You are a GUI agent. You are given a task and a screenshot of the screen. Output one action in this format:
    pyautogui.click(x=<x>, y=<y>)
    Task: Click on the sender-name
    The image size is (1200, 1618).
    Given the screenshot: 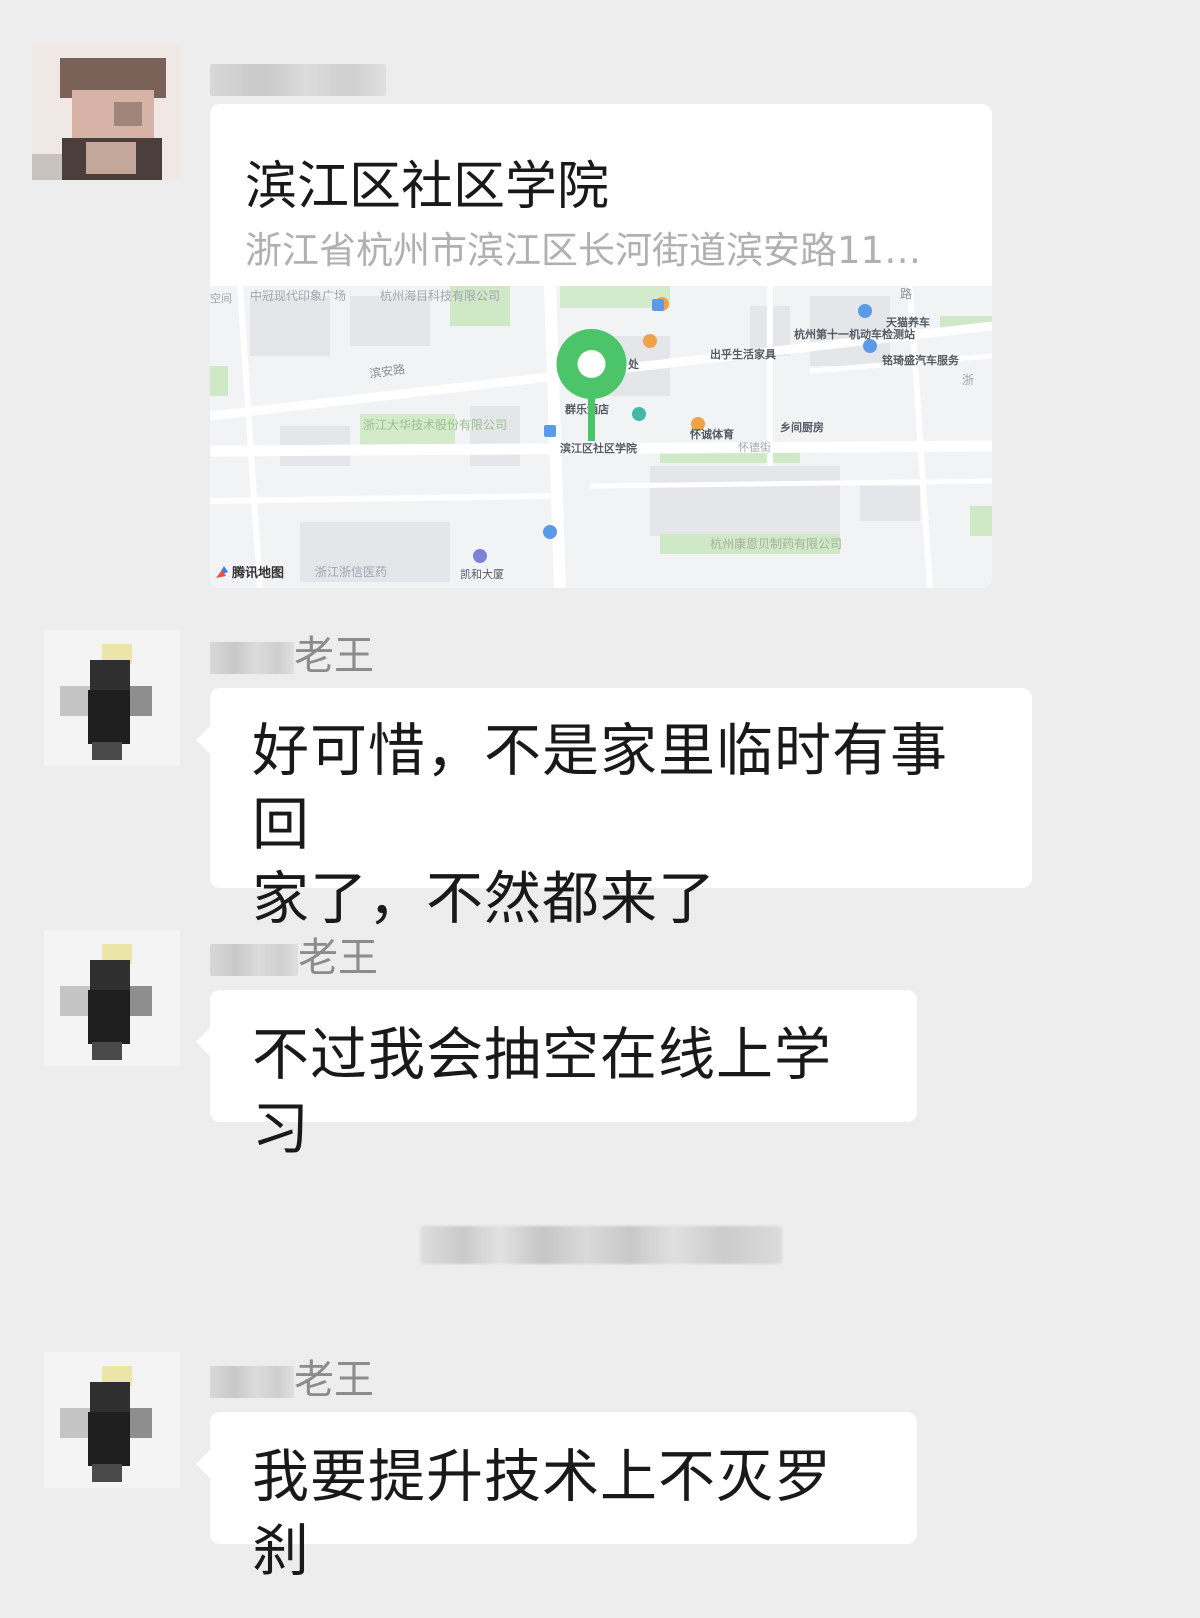 What is the action you would take?
    pyautogui.click(x=298, y=78)
    